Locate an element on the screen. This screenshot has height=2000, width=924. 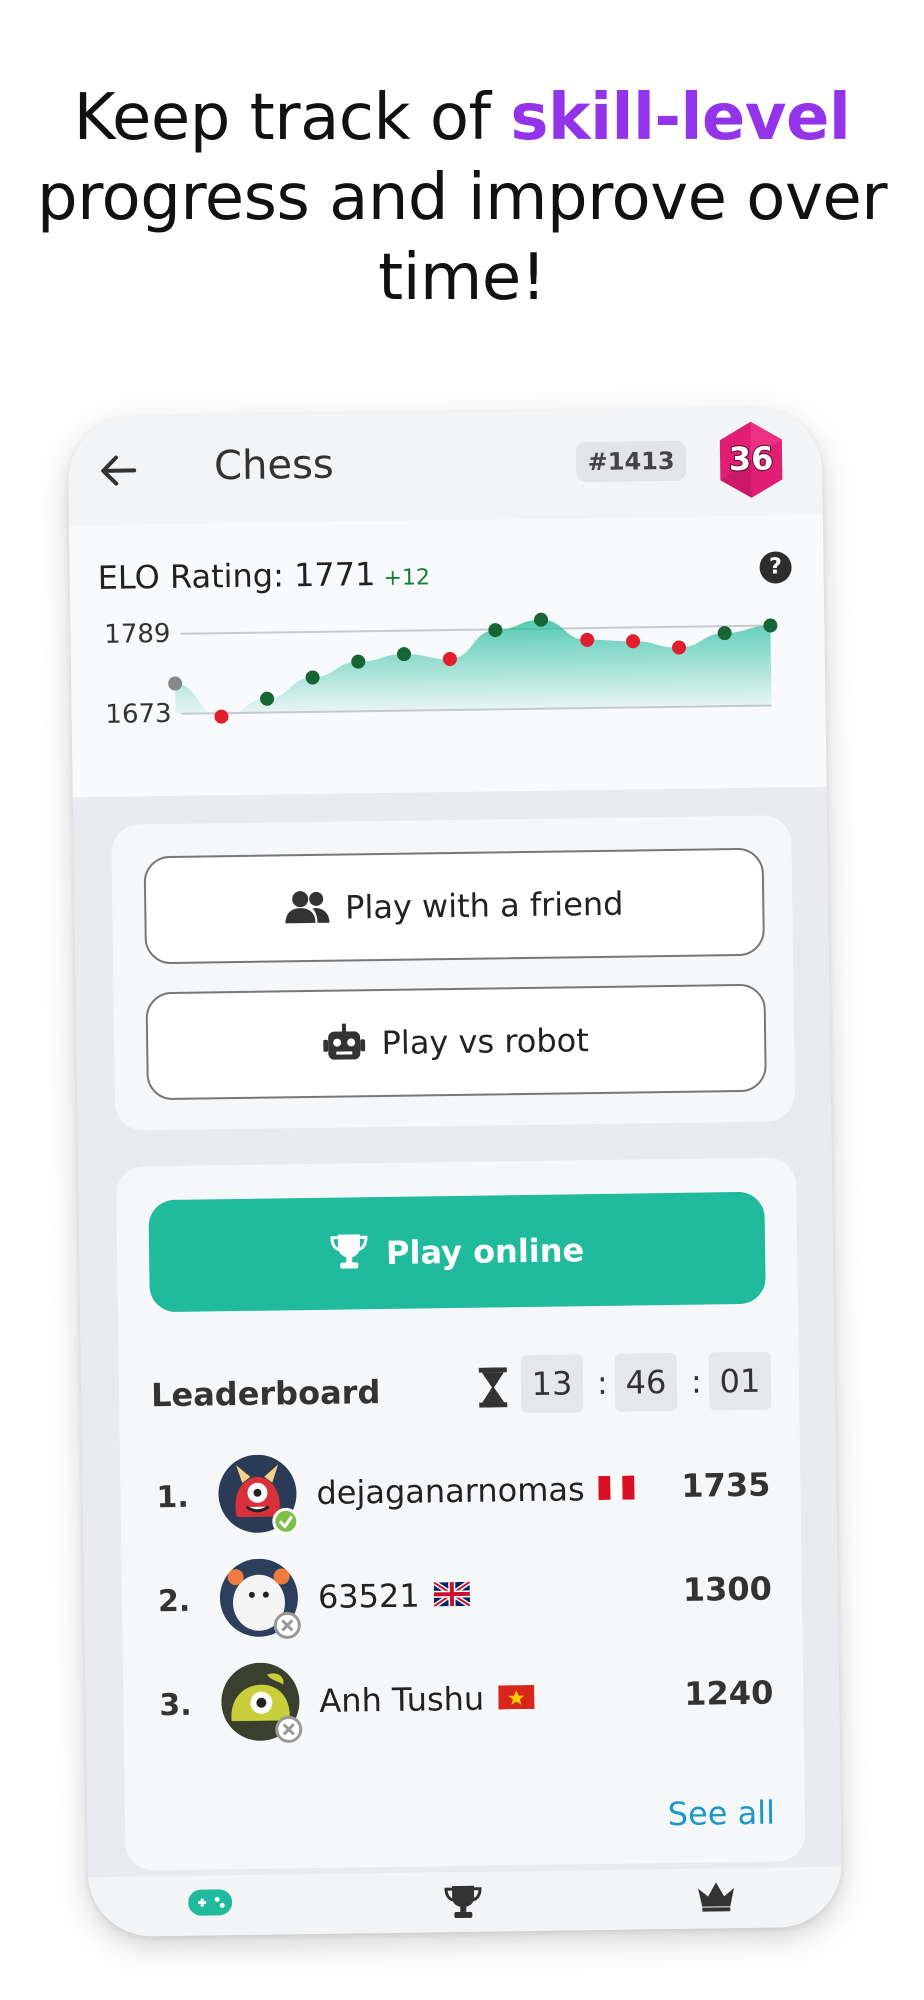
elo-rating-delta: +12 is located at coordinates (407, 578).